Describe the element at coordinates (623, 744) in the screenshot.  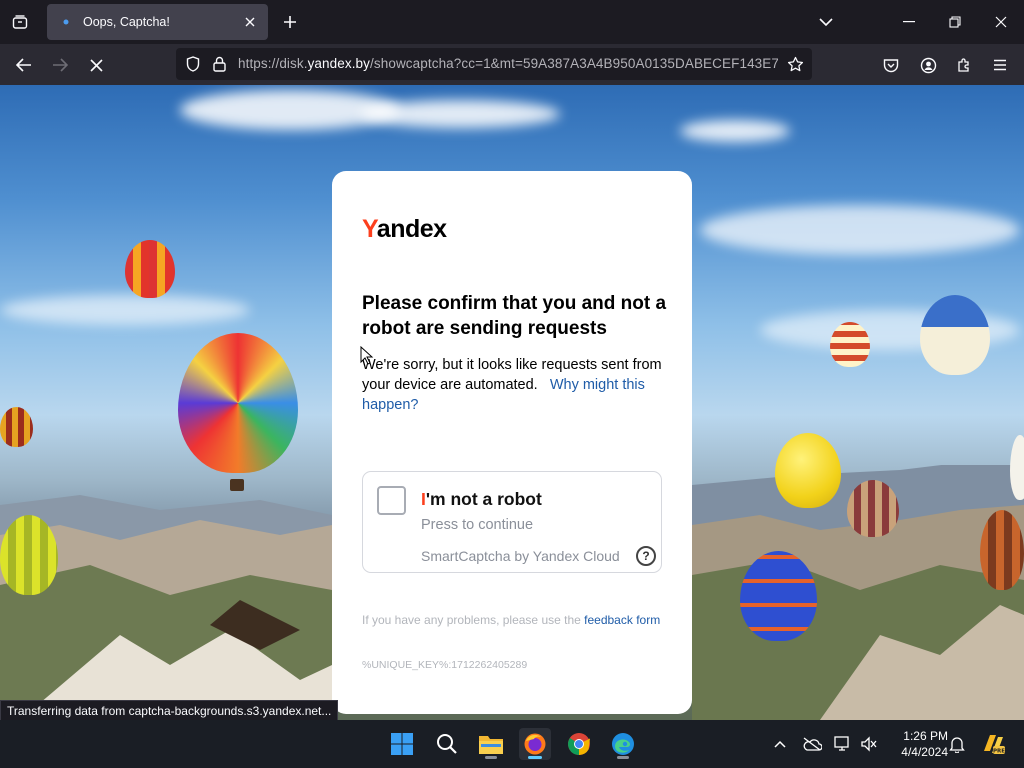
I see `edge-icon` at that location.